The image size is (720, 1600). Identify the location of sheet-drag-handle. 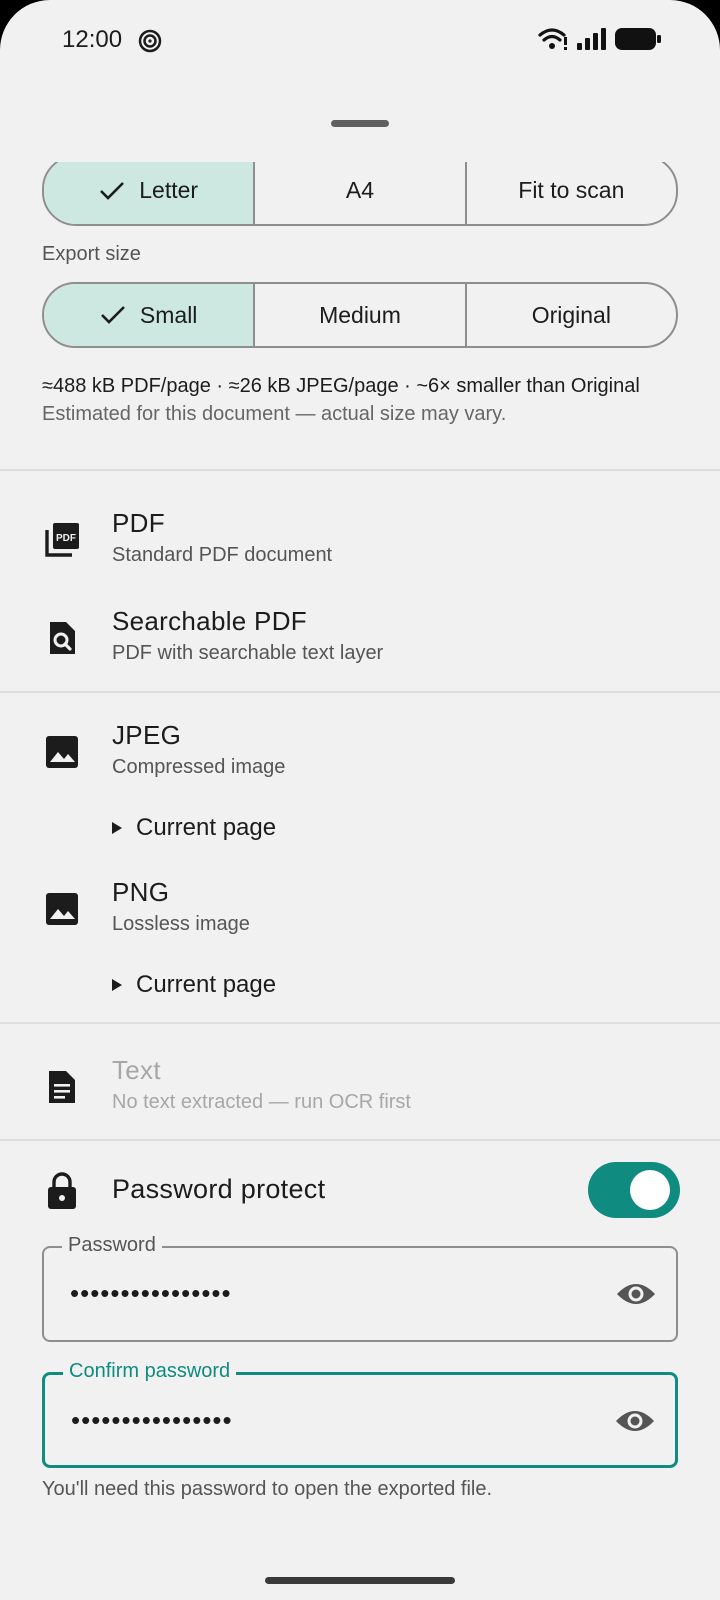
(360, 123).